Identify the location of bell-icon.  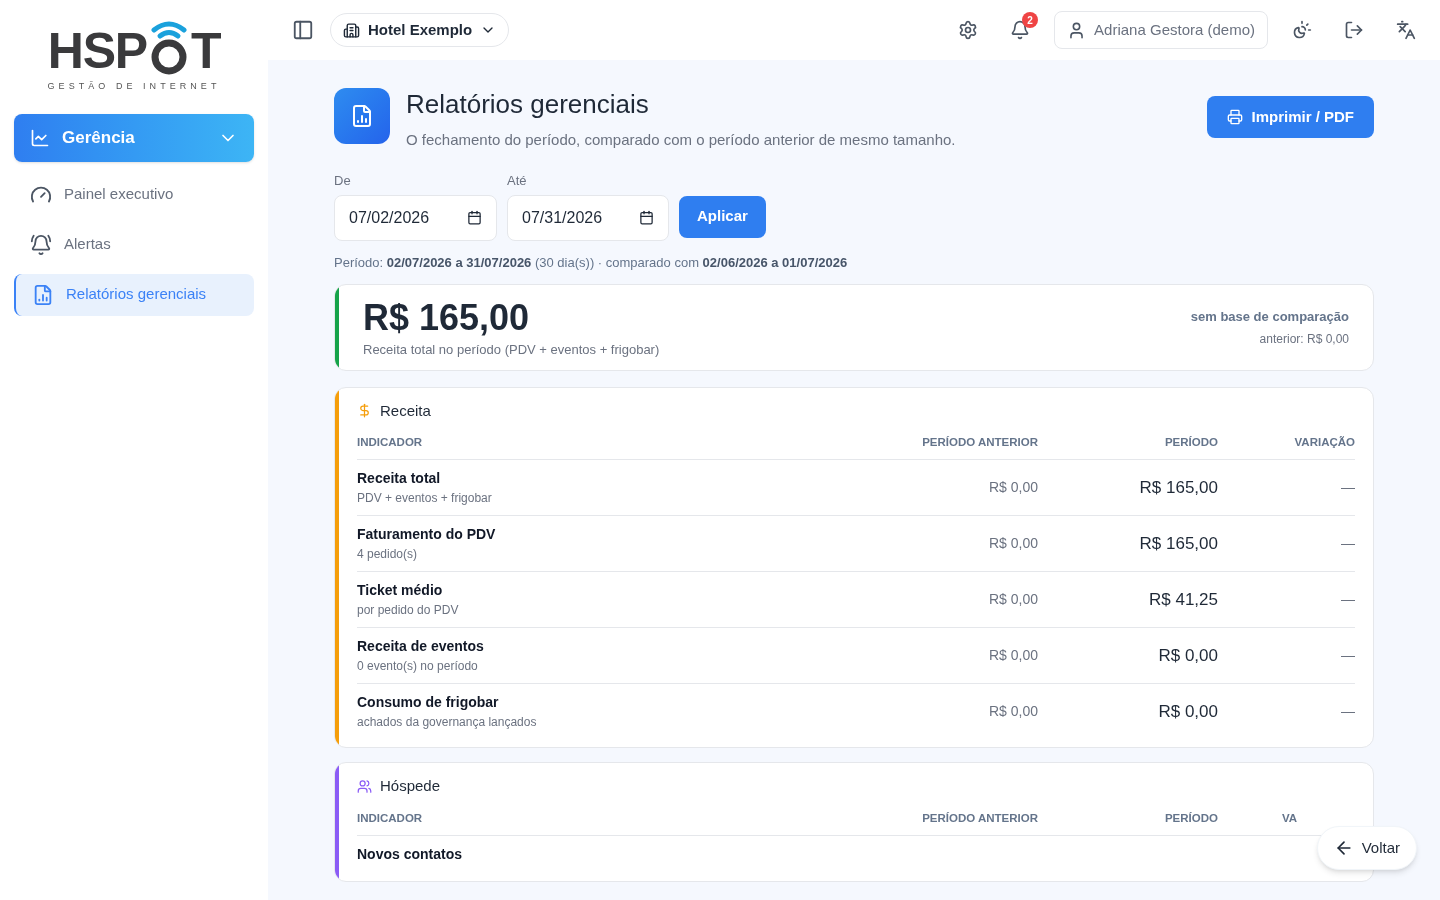
(41, 244).